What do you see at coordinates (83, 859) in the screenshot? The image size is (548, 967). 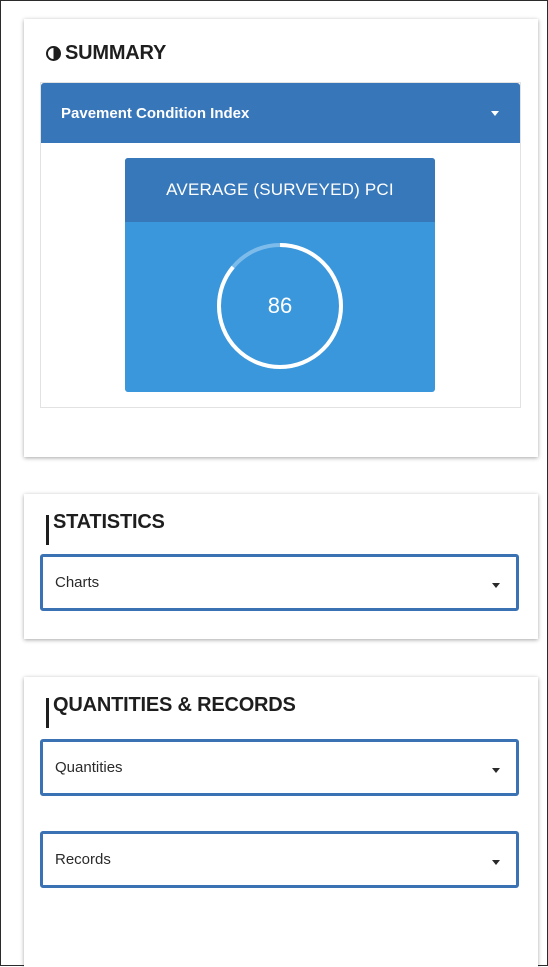 I see `records-select-value: Records` at bounding box center [83, 859].